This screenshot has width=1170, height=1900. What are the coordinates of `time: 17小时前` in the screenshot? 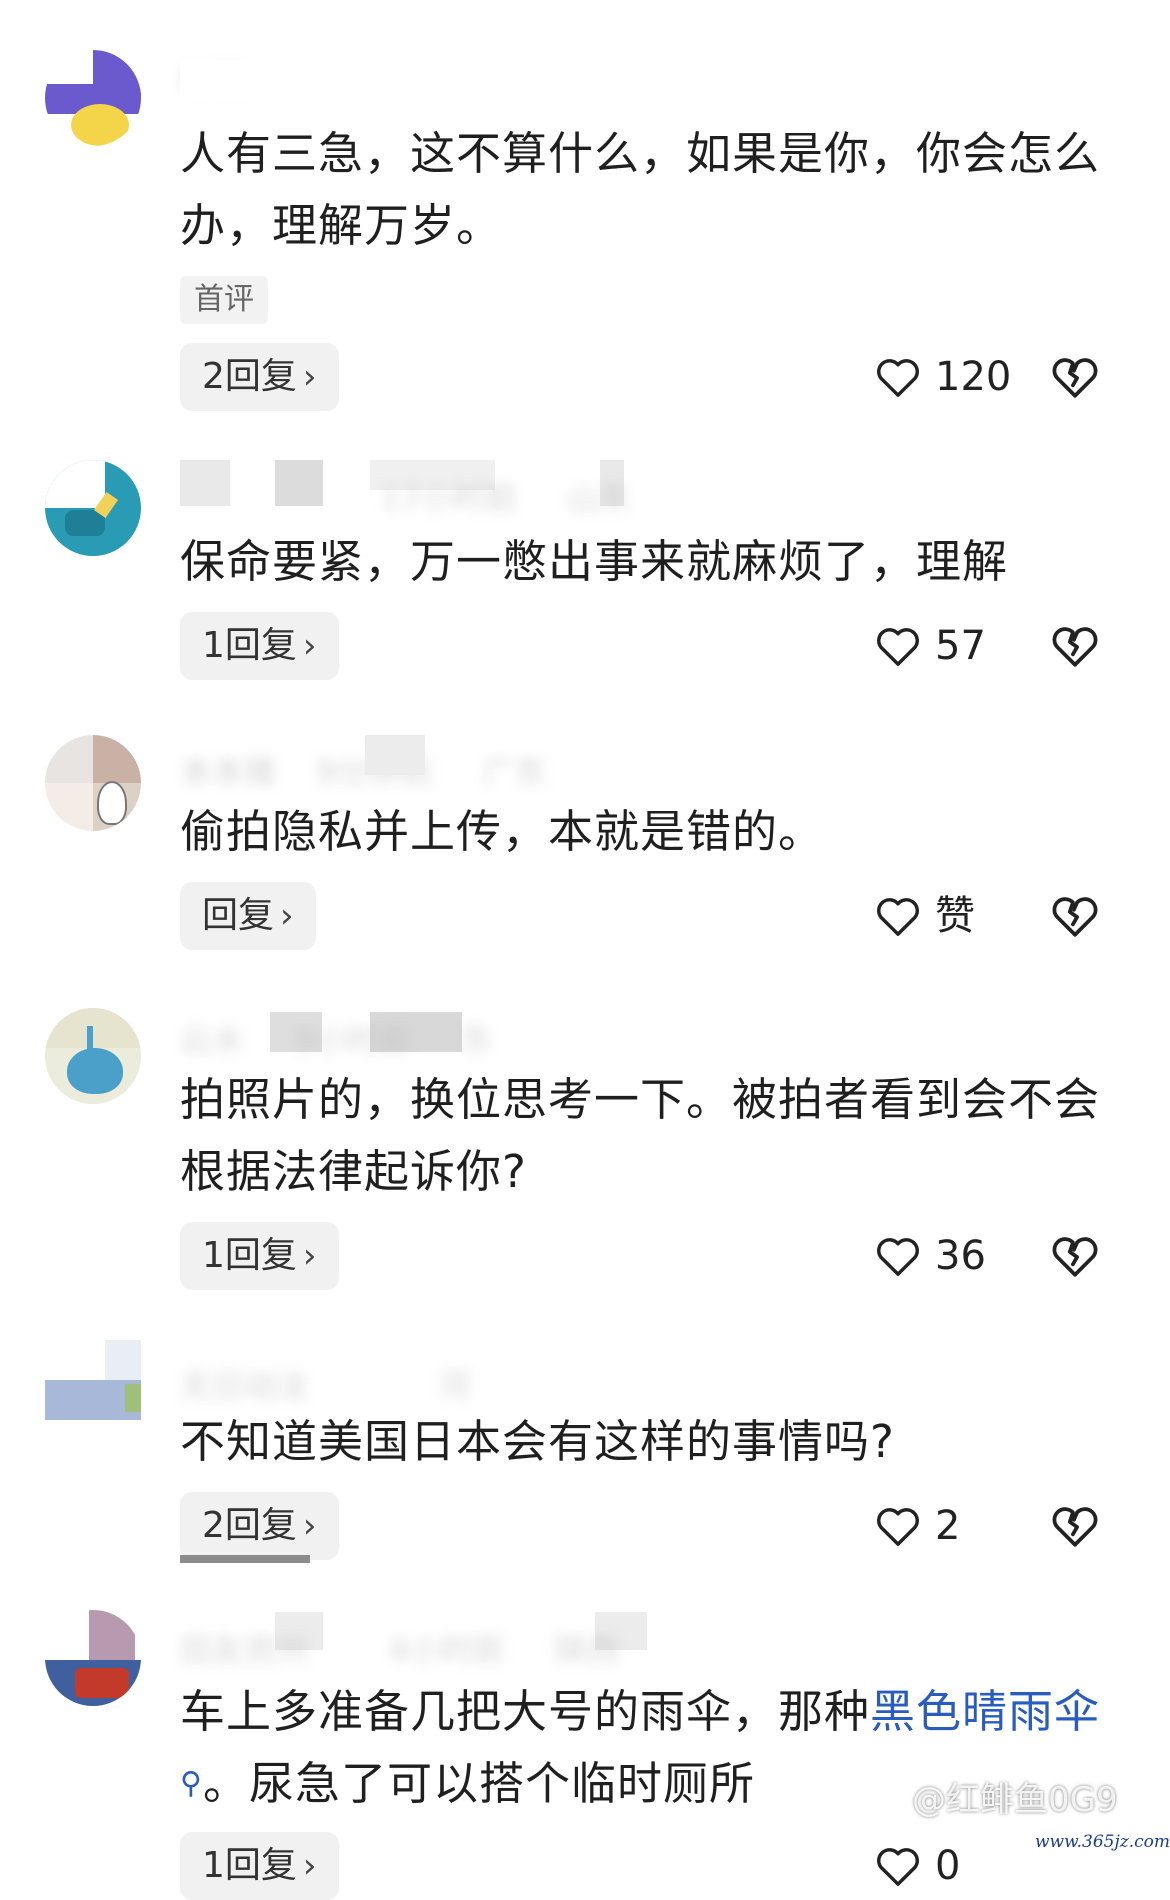 It's located at (448, 498).